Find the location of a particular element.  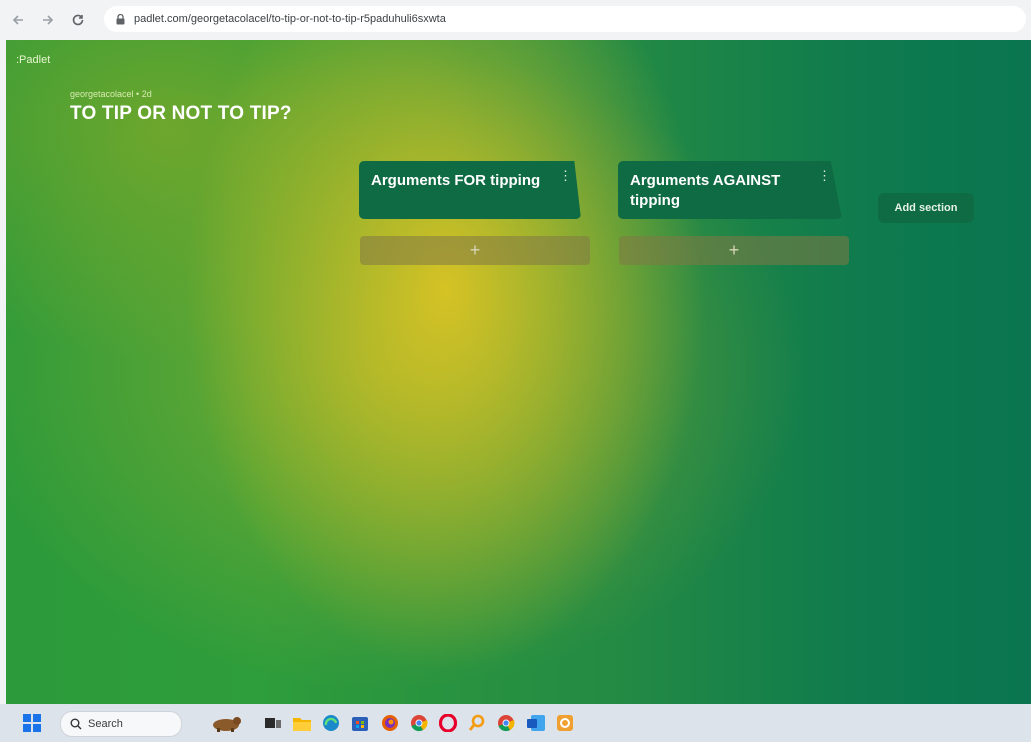

edge-icon is located at coordinates (331, 723).